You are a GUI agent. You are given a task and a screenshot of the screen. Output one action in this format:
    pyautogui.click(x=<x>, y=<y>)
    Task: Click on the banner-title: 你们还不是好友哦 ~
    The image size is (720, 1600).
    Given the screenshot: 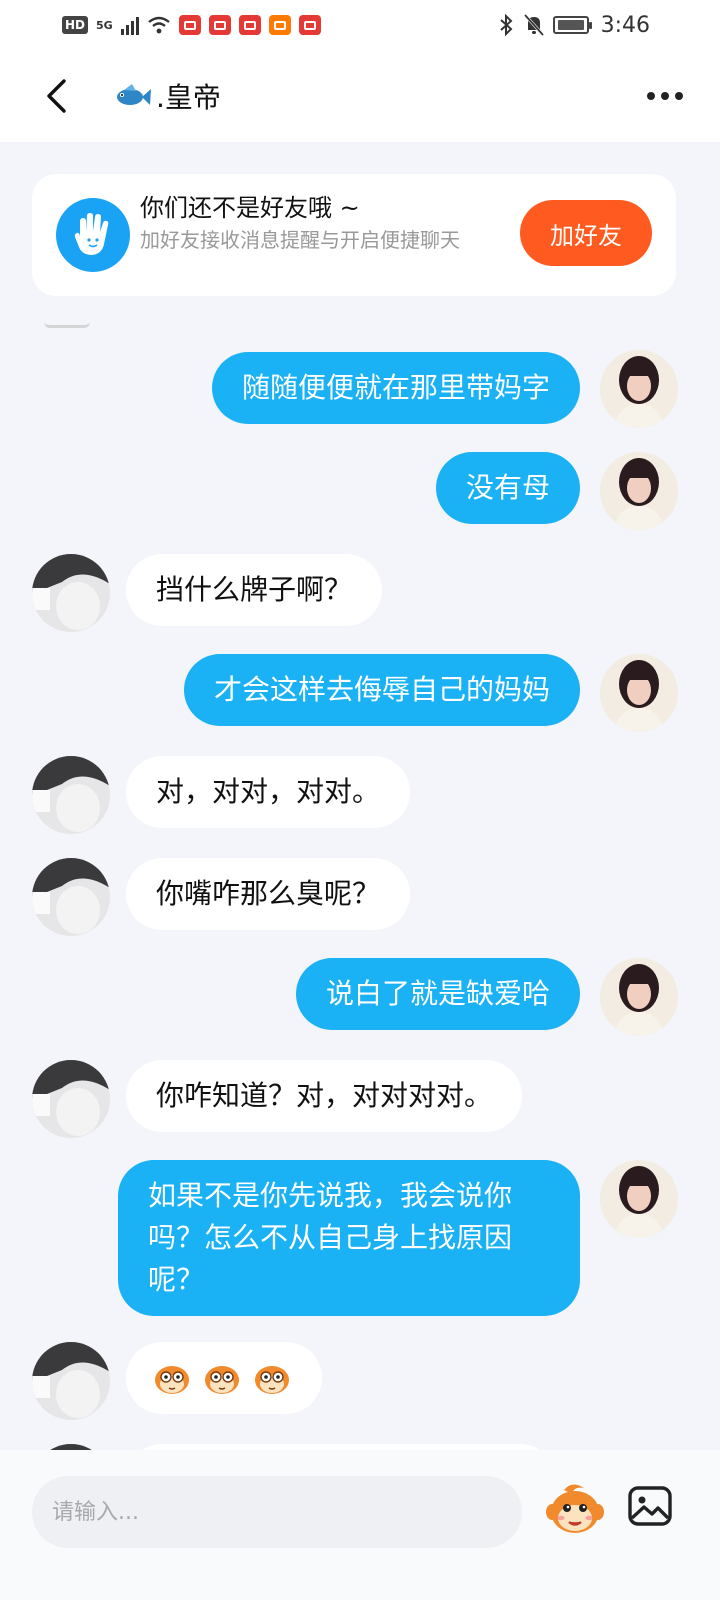 What is the action you would take?
    pyautogui.click(x=250, y=208)
    